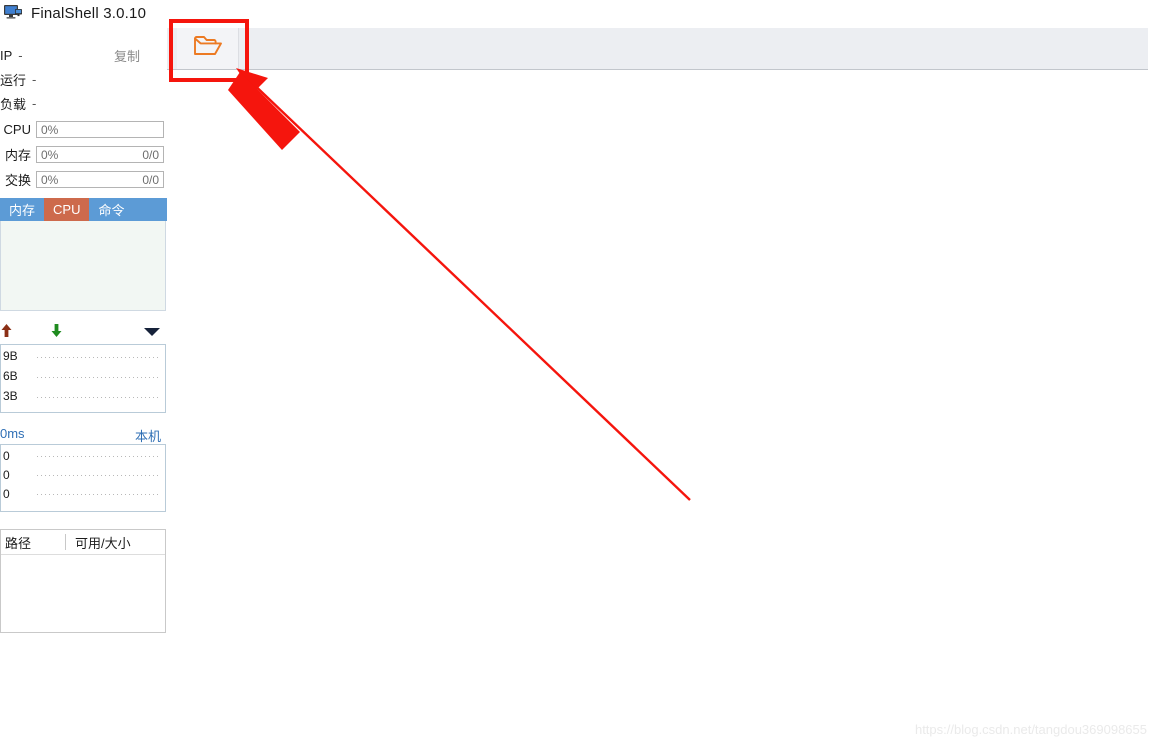 This screenshot has height=743, width=1151. I want to click on ping-axis-label-0: 0, so click(6, 456).